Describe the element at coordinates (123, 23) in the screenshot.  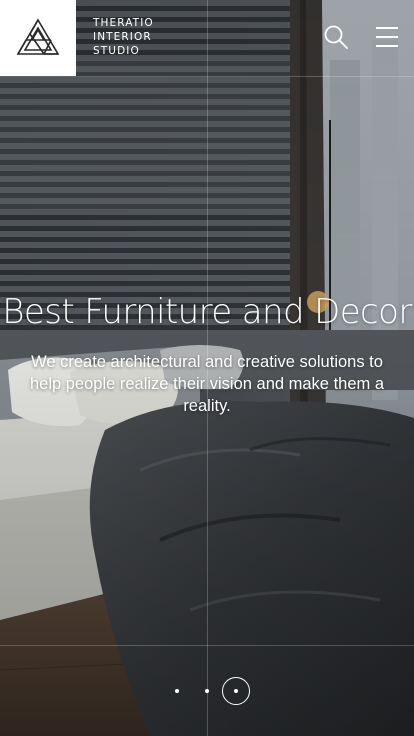
I see `brand-line-1: THERATIO` at that location.